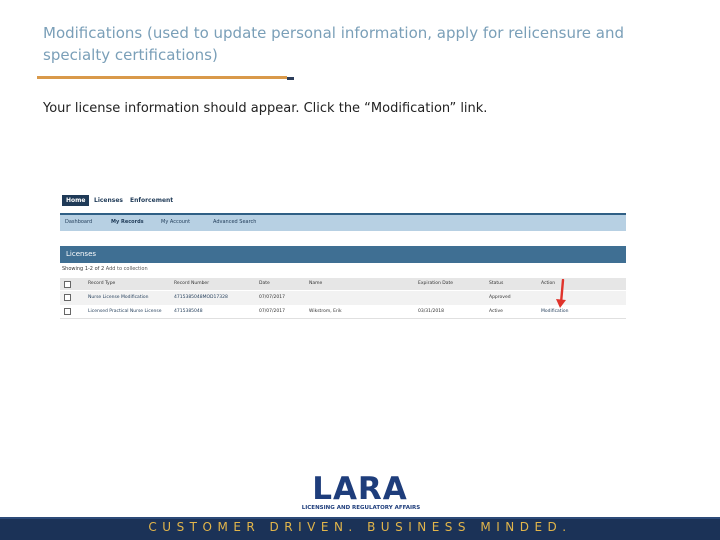 This screenshot has height=540, width=720. Describe the element at coordinates (118, 297) in the screenshot. I see `record-type: Nurse License Modification` at that location.